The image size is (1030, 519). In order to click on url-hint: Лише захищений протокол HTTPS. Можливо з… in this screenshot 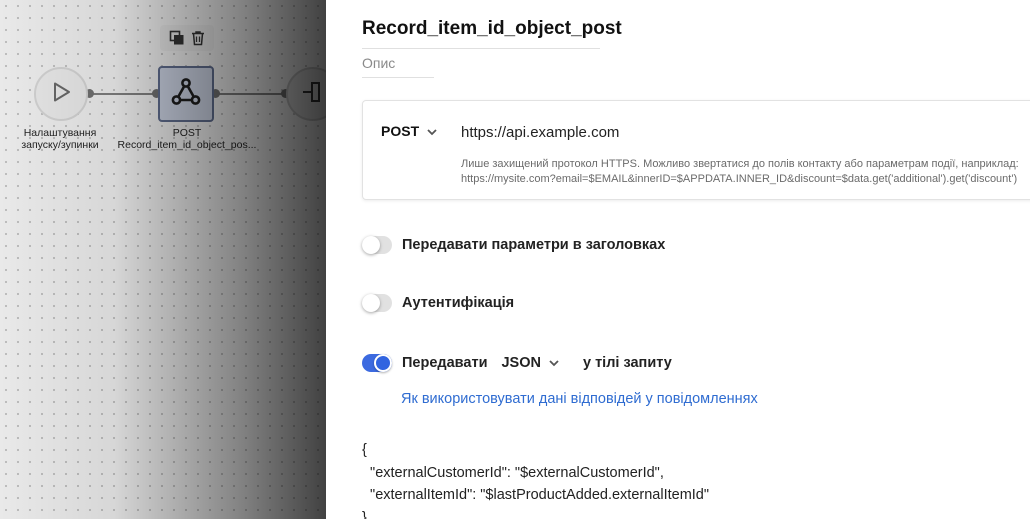, I will do `click(745, 172)`.